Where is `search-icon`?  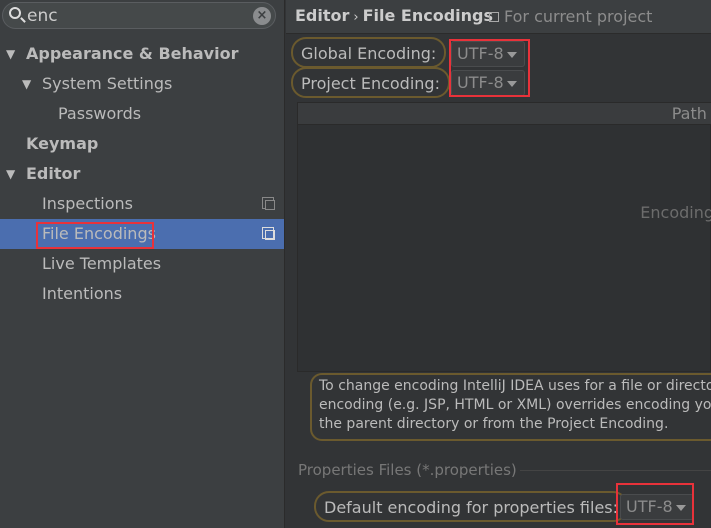 search-icon is located at coordinates (15, 13).